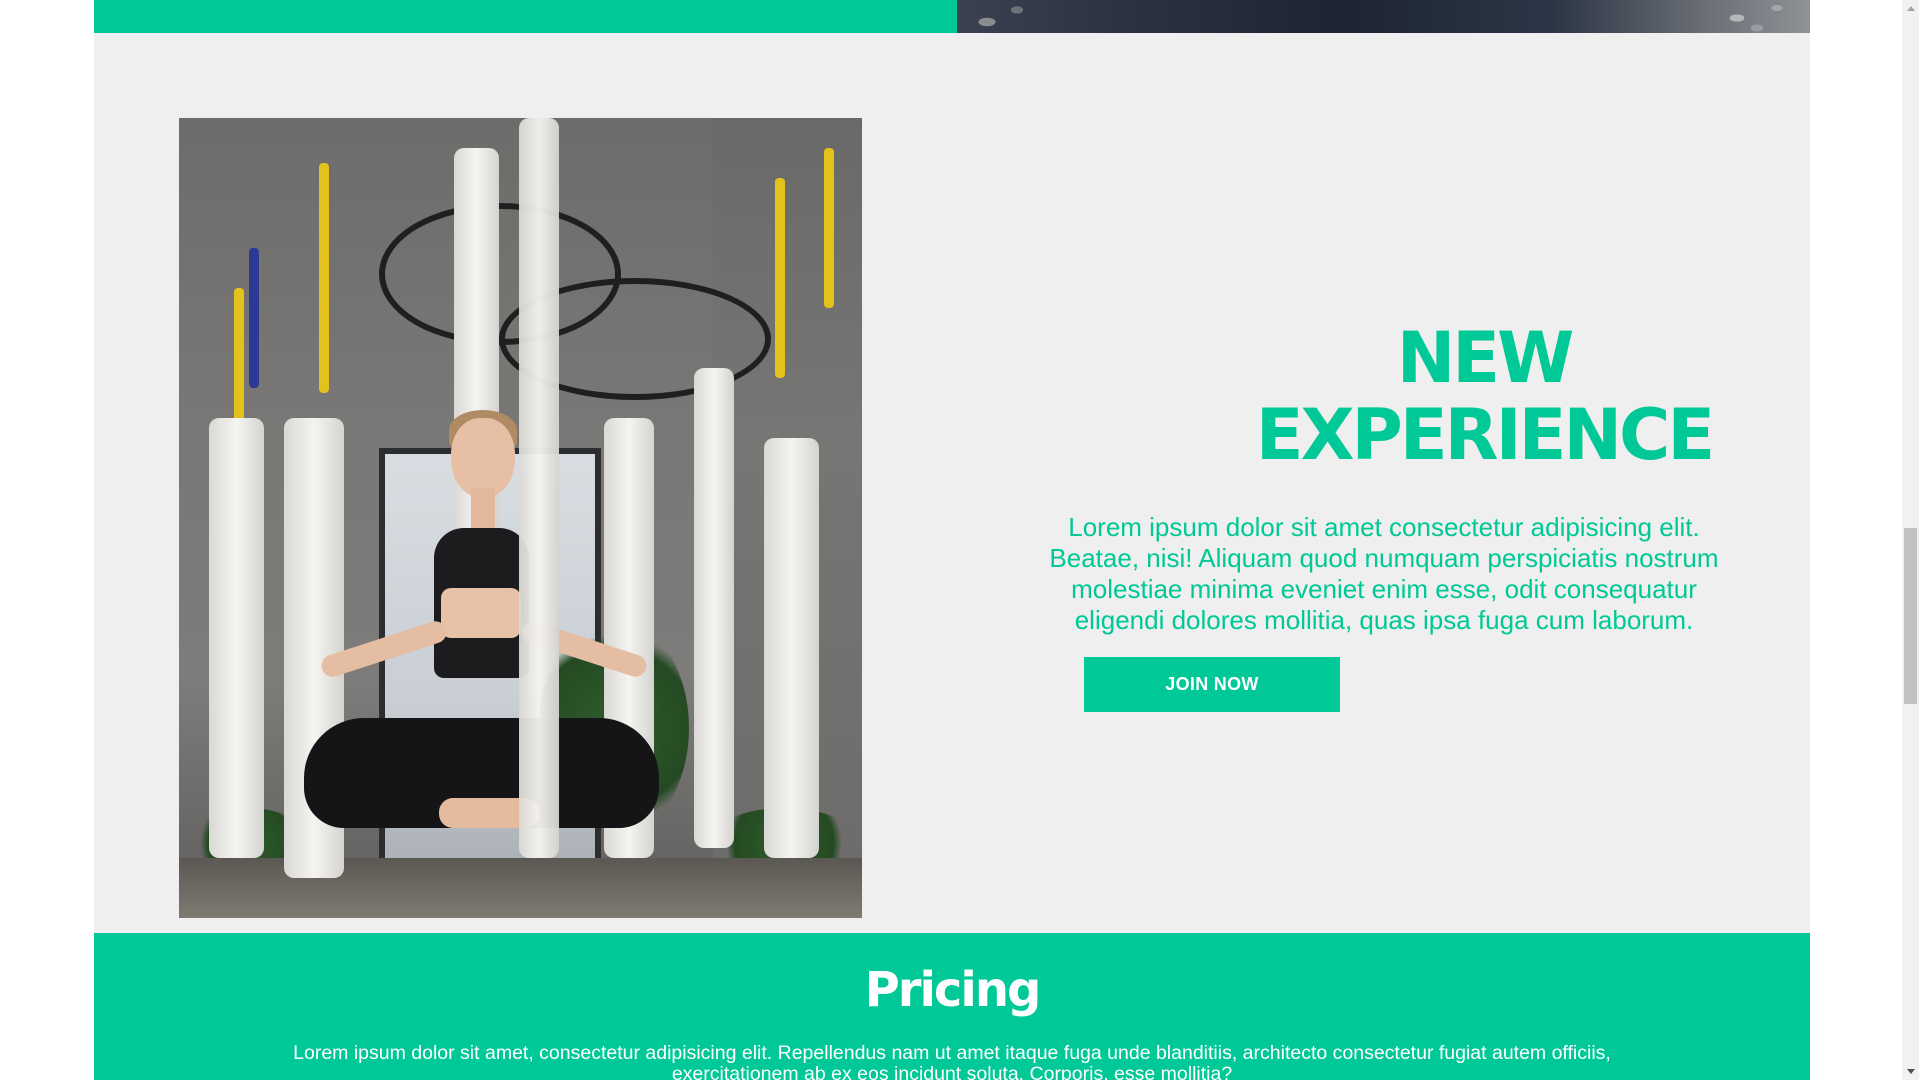  I want to click on join-now-button: JOIN NOW, so click(1212, 684).